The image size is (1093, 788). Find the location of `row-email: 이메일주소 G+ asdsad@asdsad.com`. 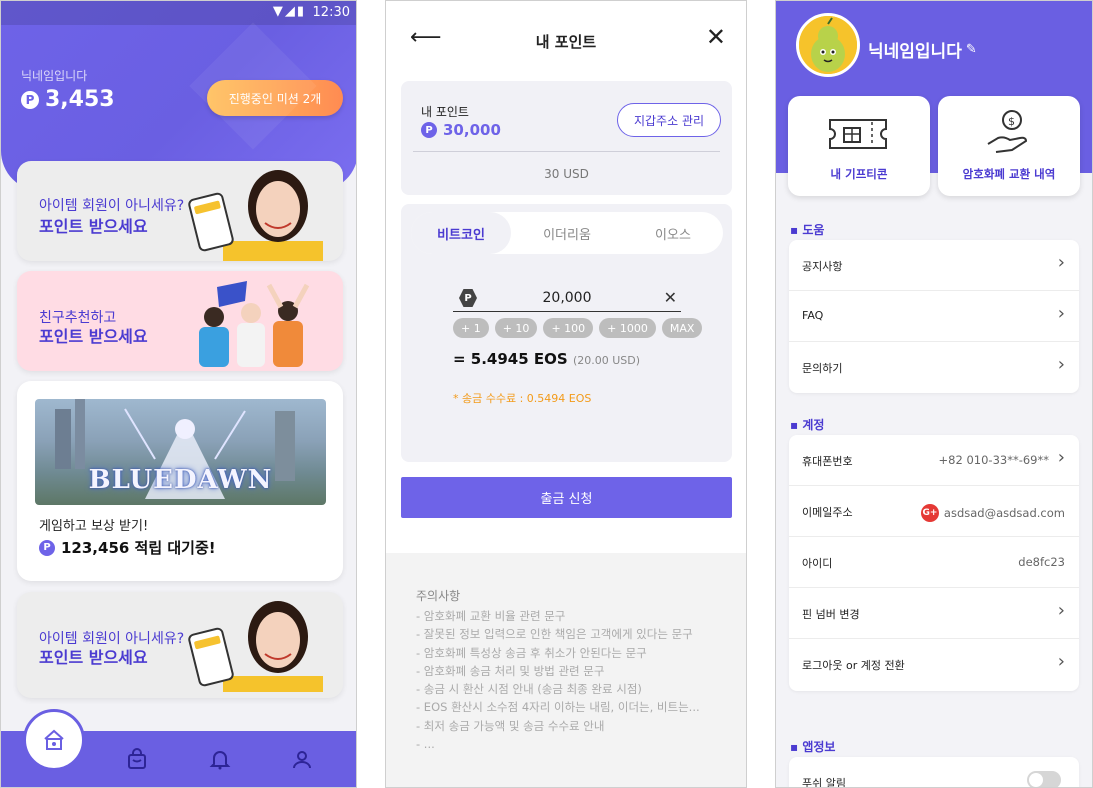

row-email: 이메일주소 G+ asdsad@asdsad.com is located at coordinates (934, 511).